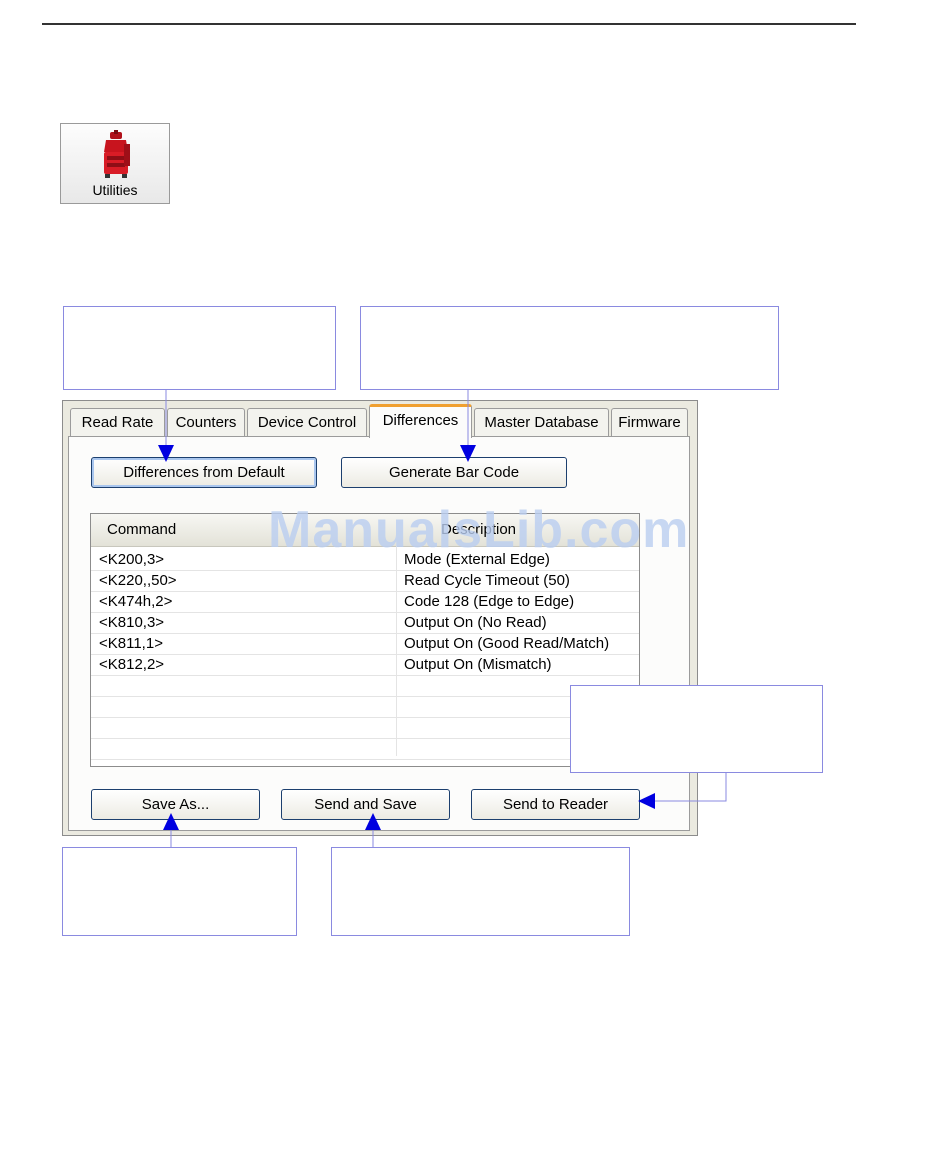 The width and height of the screenshot is (950, 1167). What do you see at coordinates (373, 821) in the screenshot?
I see `arrow-send-and-save-icon` at bounding box center [373, 821].